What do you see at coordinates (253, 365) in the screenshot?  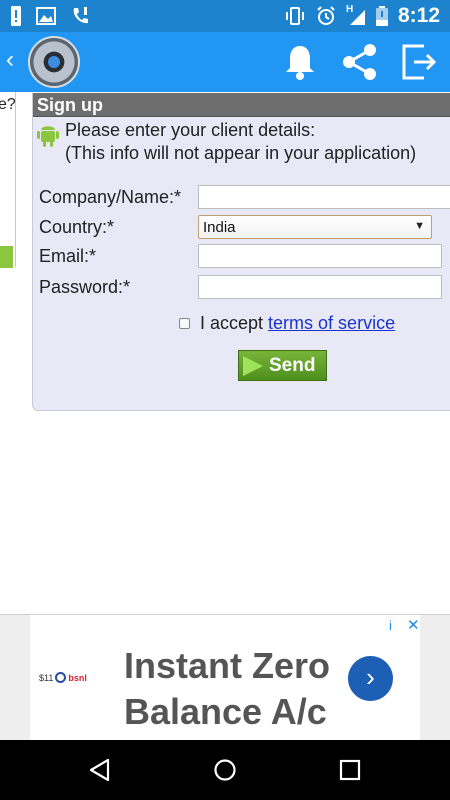 I see `play-arrow-icon` at bounding box center [253, 365].